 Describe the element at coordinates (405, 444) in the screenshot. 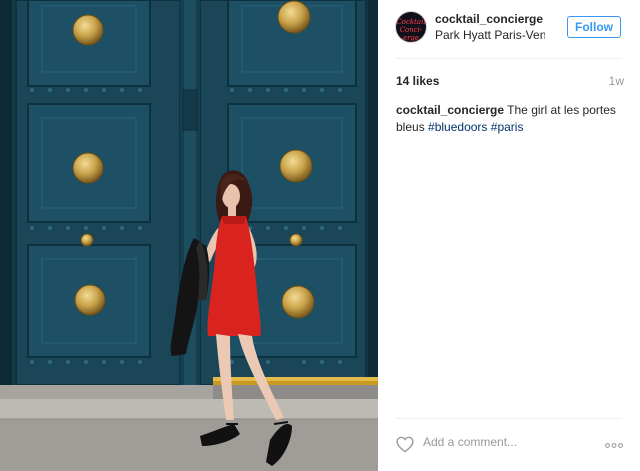

I see `heart-icon` at that location.